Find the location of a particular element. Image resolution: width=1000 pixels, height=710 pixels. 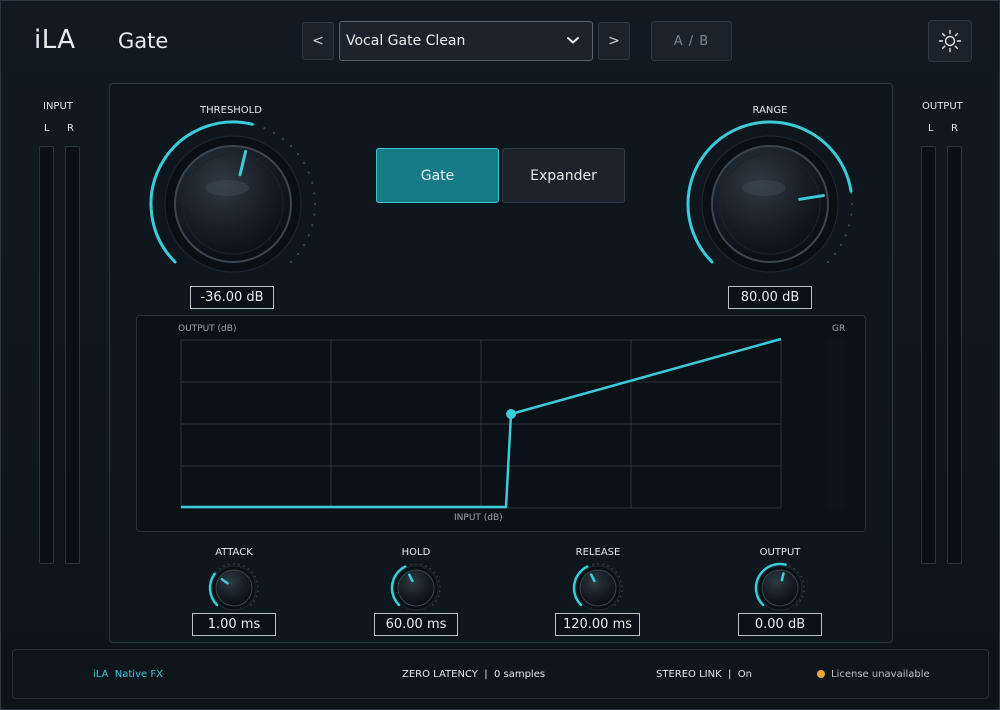

output-gain-knob is located at coordinates (780, 586).